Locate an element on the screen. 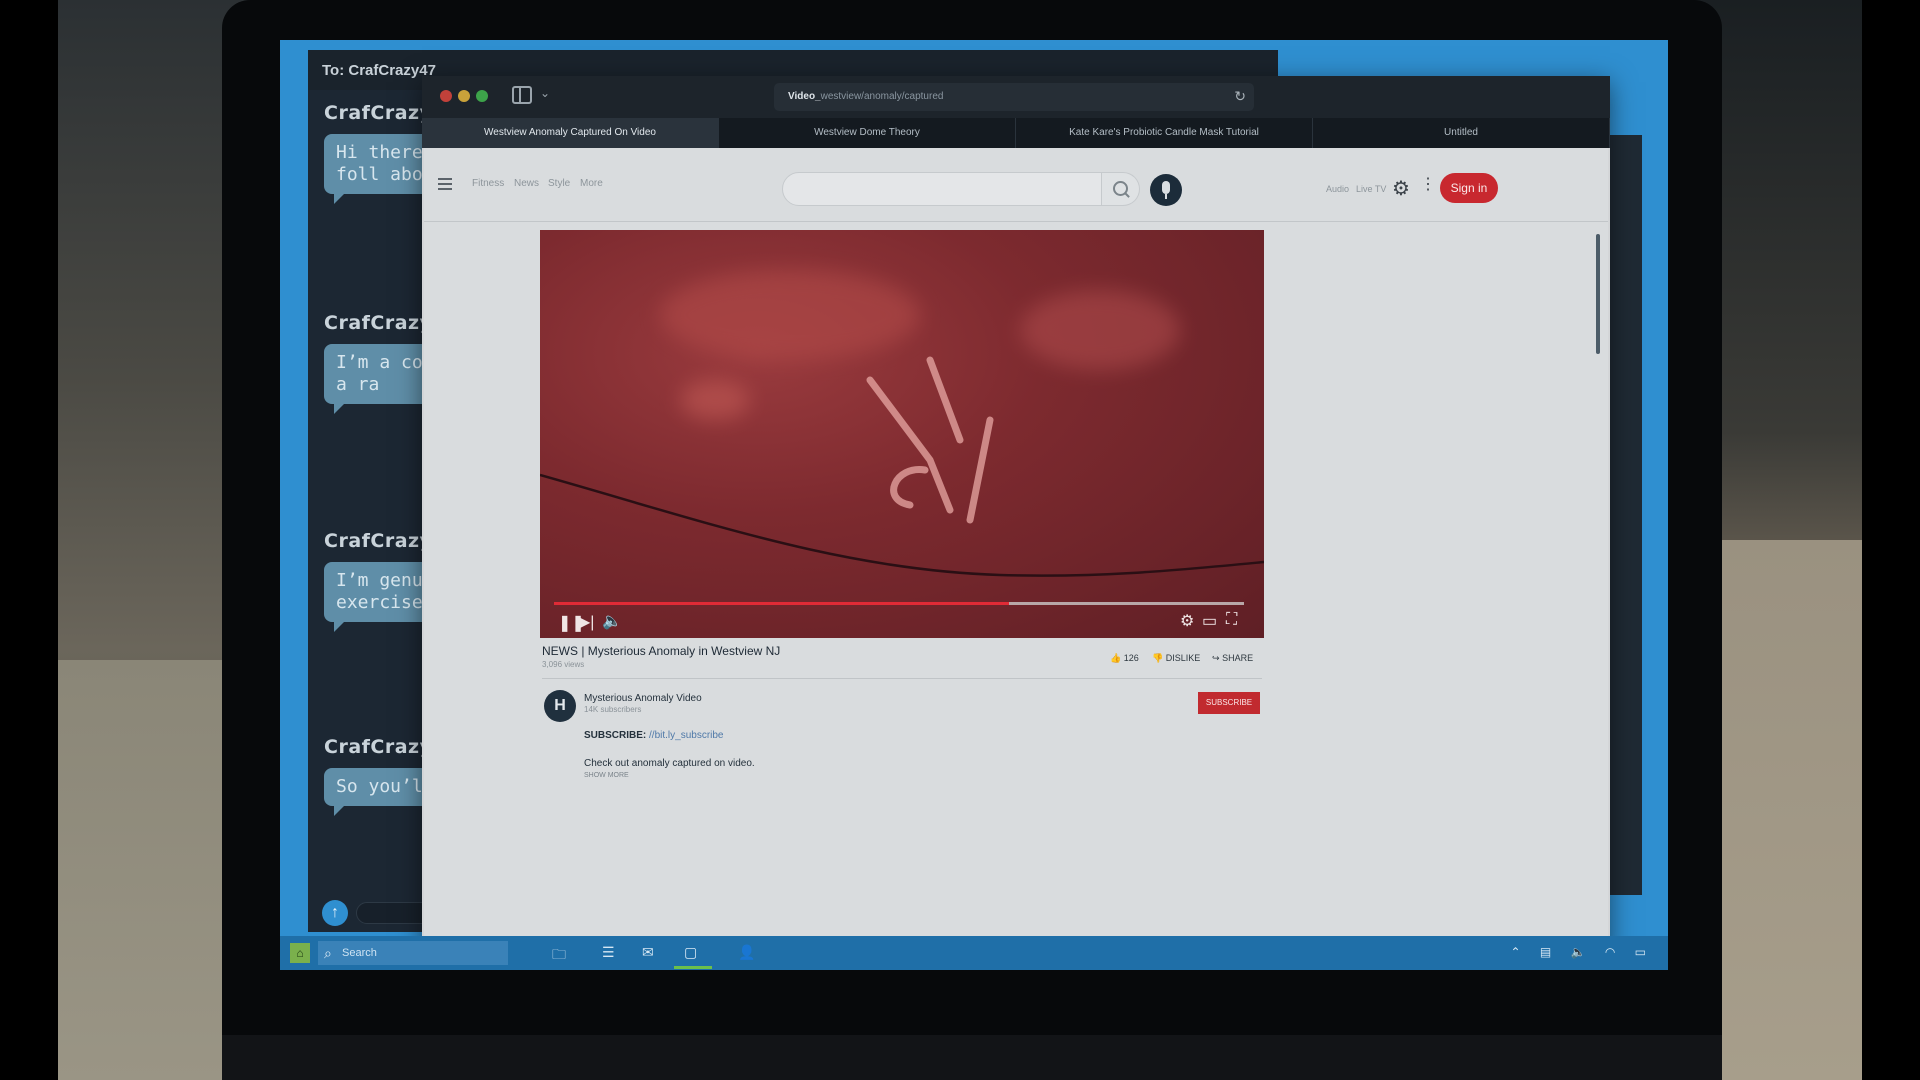 The height and width of the screenshot is (1080, 1920). taskbar: ⌂ Search 🗀 ☰ ✉ ▢ 👤 ⌃ ▤ 🔈 ◠ ▭ is located at coordinates (974, 953).